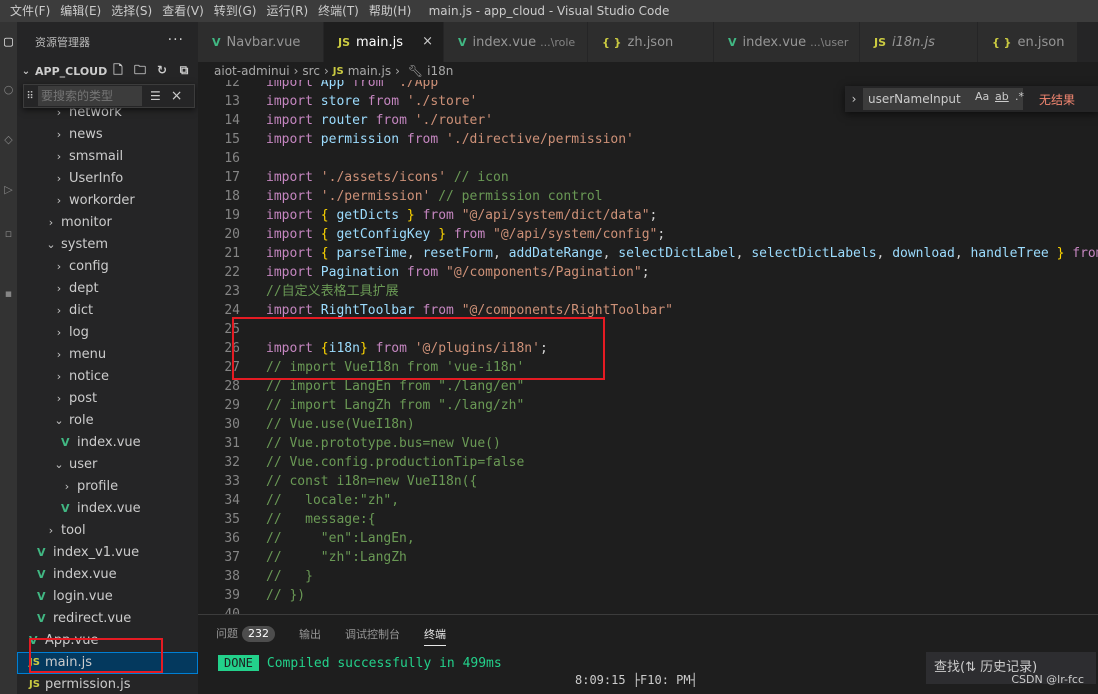 This screenshot has width=1098, height=694. Describe the element at coordinates (8, 140) in the screenshot. I see `source-control-icon: ◇` at that location.